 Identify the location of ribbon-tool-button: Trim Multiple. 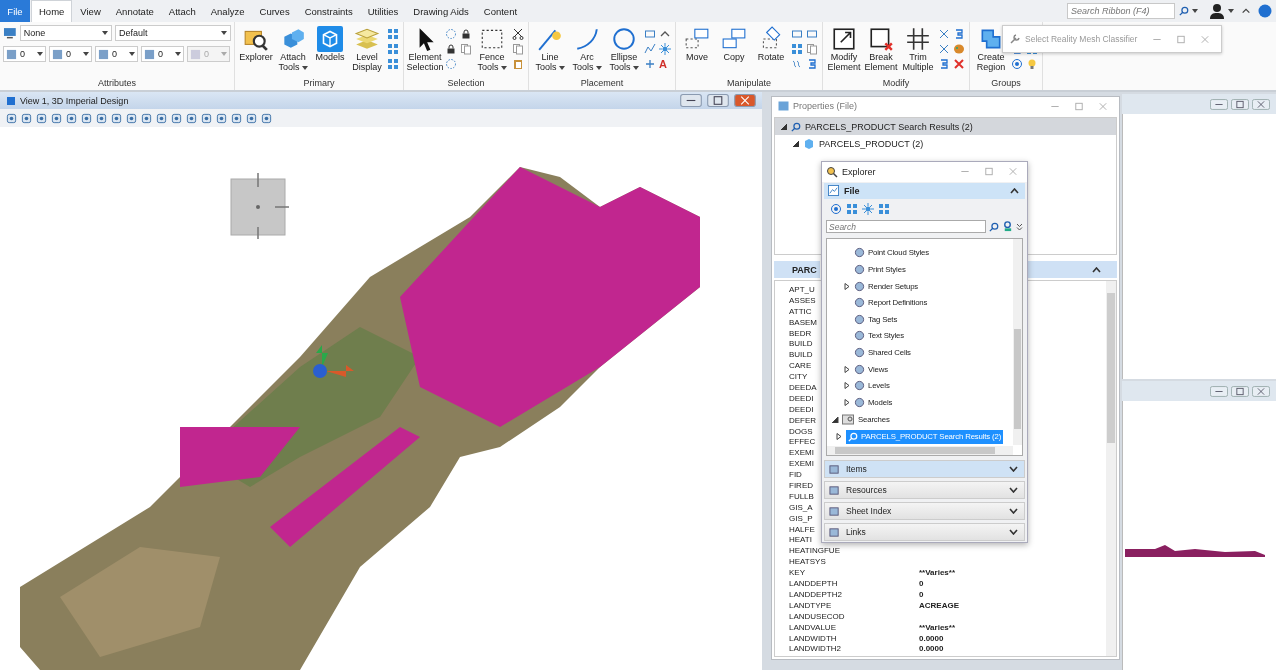
(918, 49).